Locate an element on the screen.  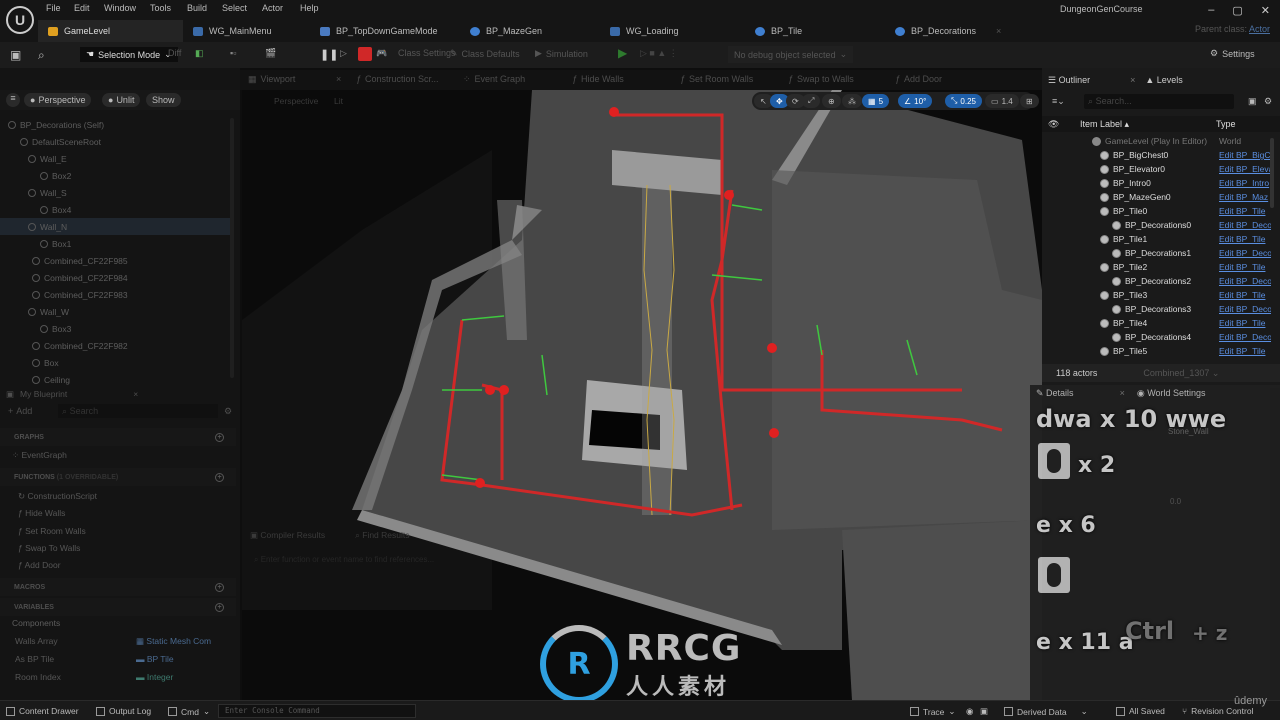
doc-tab-bp-decorations: BP_Decorations × is located at coordinates (950, 31).